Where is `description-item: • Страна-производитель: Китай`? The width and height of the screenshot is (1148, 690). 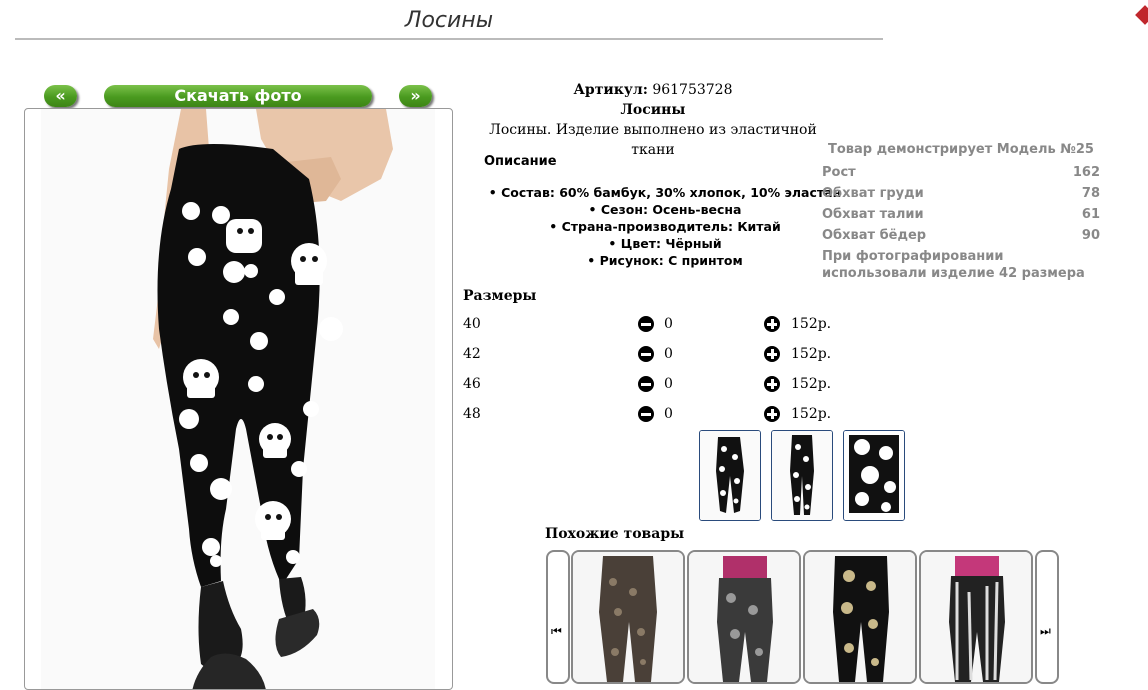
description-item: • Страна-производитель: Китай is located at coordinates (665, 226).